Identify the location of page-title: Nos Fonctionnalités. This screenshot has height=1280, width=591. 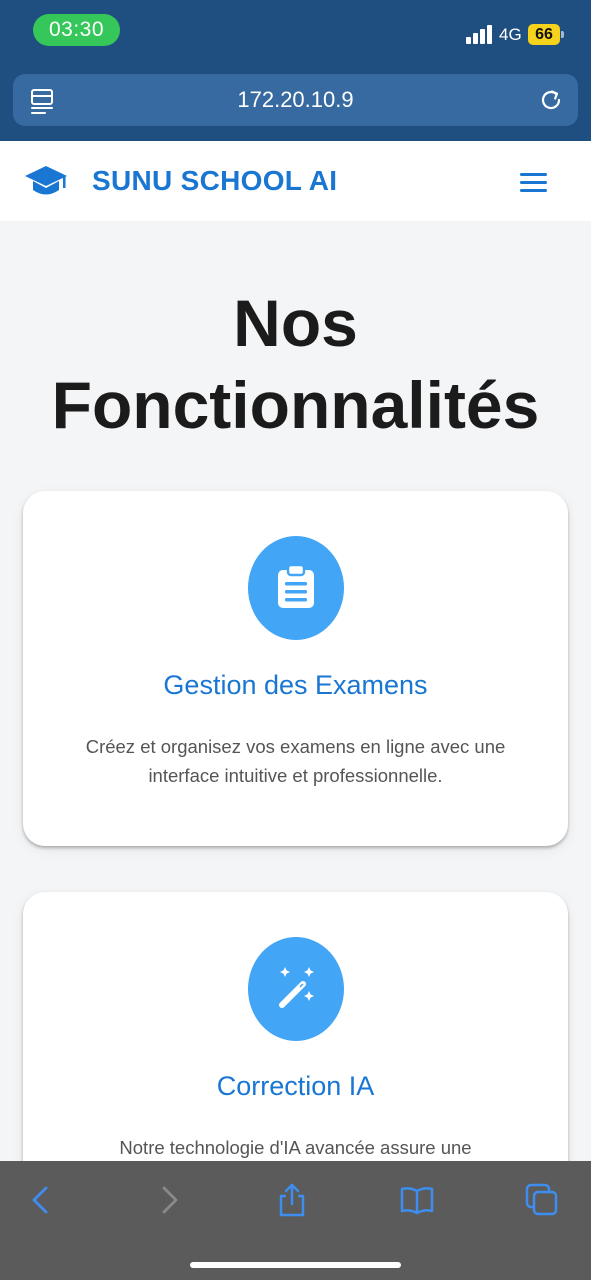
(295, 364).